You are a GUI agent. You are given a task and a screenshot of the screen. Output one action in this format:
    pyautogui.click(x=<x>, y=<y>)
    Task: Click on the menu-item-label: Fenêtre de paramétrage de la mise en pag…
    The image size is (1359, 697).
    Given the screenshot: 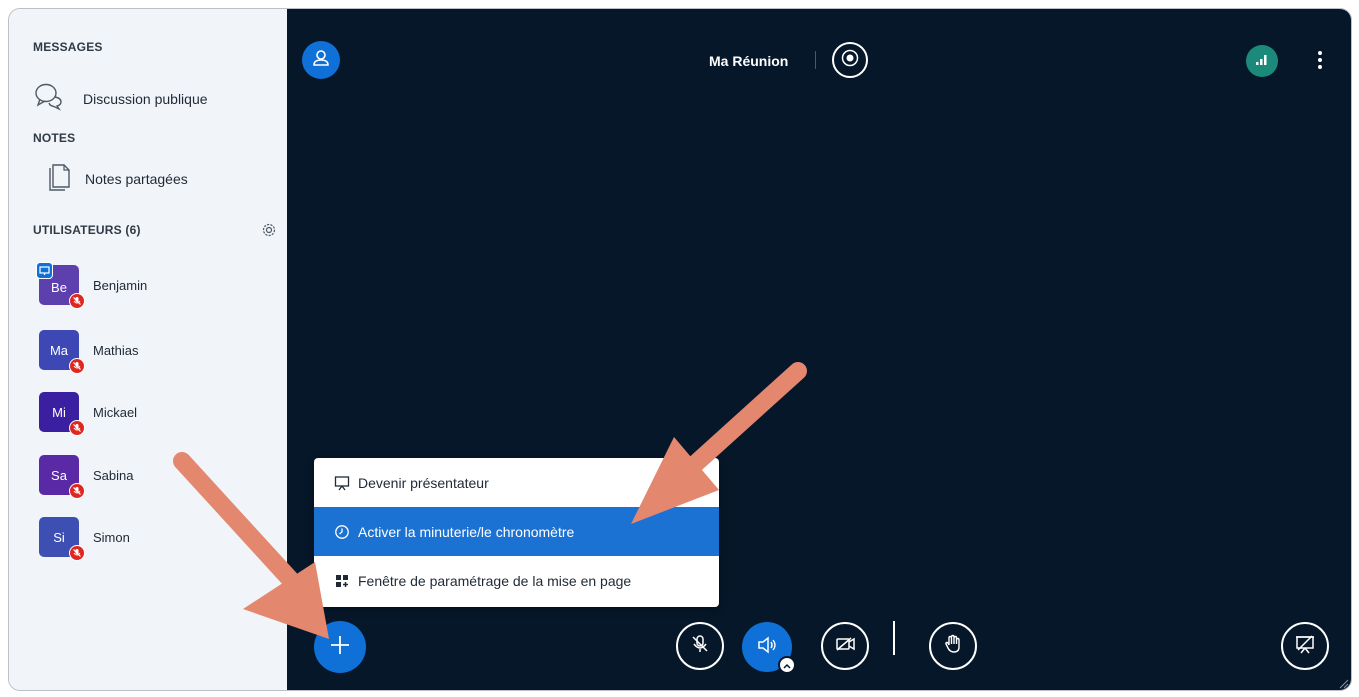 What is the action you would take?
    pyautogui.click(x=495, y=580)
    